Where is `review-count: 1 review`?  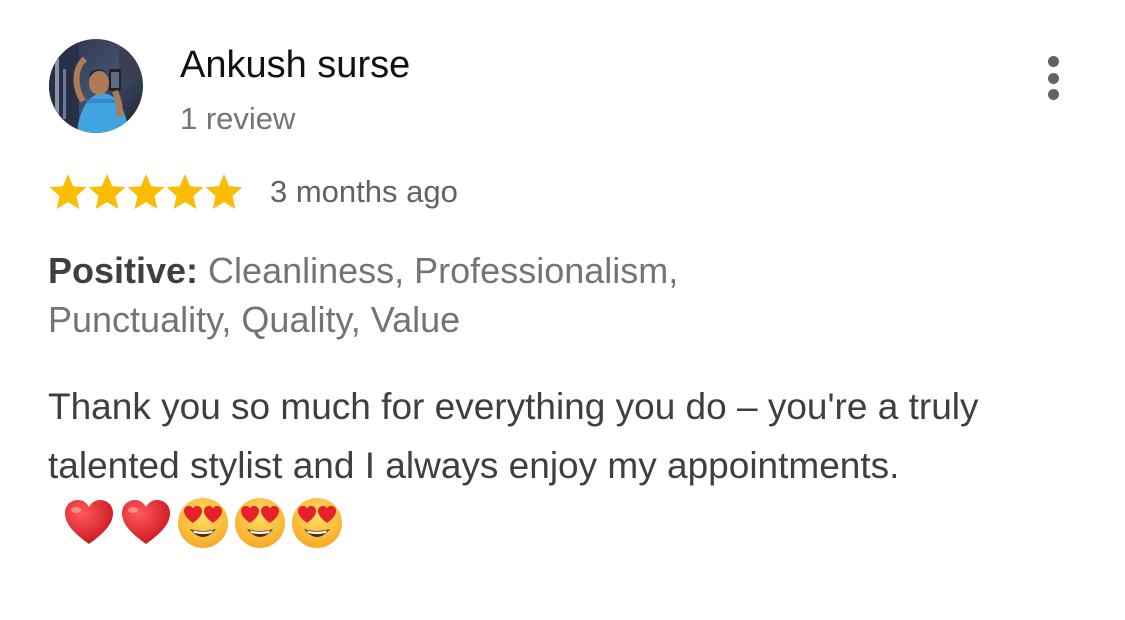
review-count: 1 review is located at coordinates (238, 118).